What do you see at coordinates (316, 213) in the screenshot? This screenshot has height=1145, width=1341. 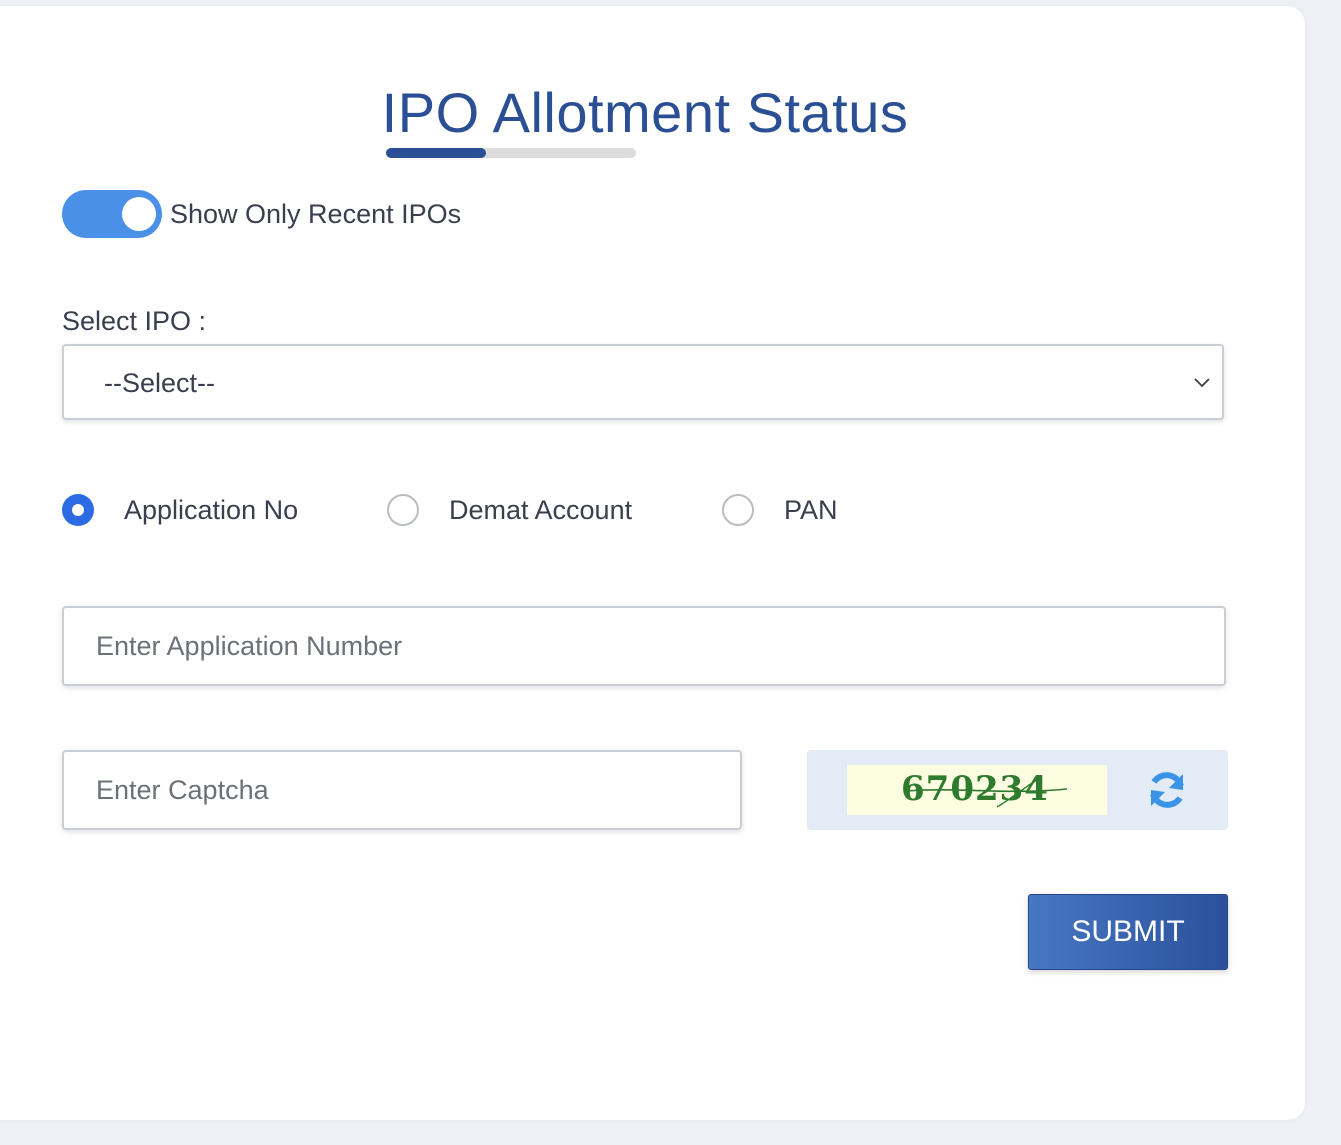 I see `recent-ipos-toggle-label: Show Only Recent IPOs` at bounding box center [316, 213].